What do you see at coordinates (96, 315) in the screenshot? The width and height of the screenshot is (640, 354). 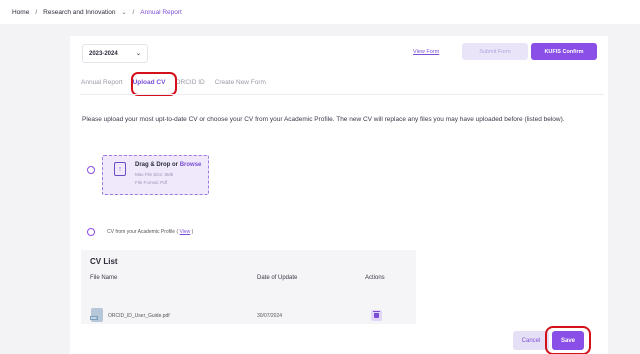 I see `pdf-file-icon: PDF` at bounding box center [96, 315].